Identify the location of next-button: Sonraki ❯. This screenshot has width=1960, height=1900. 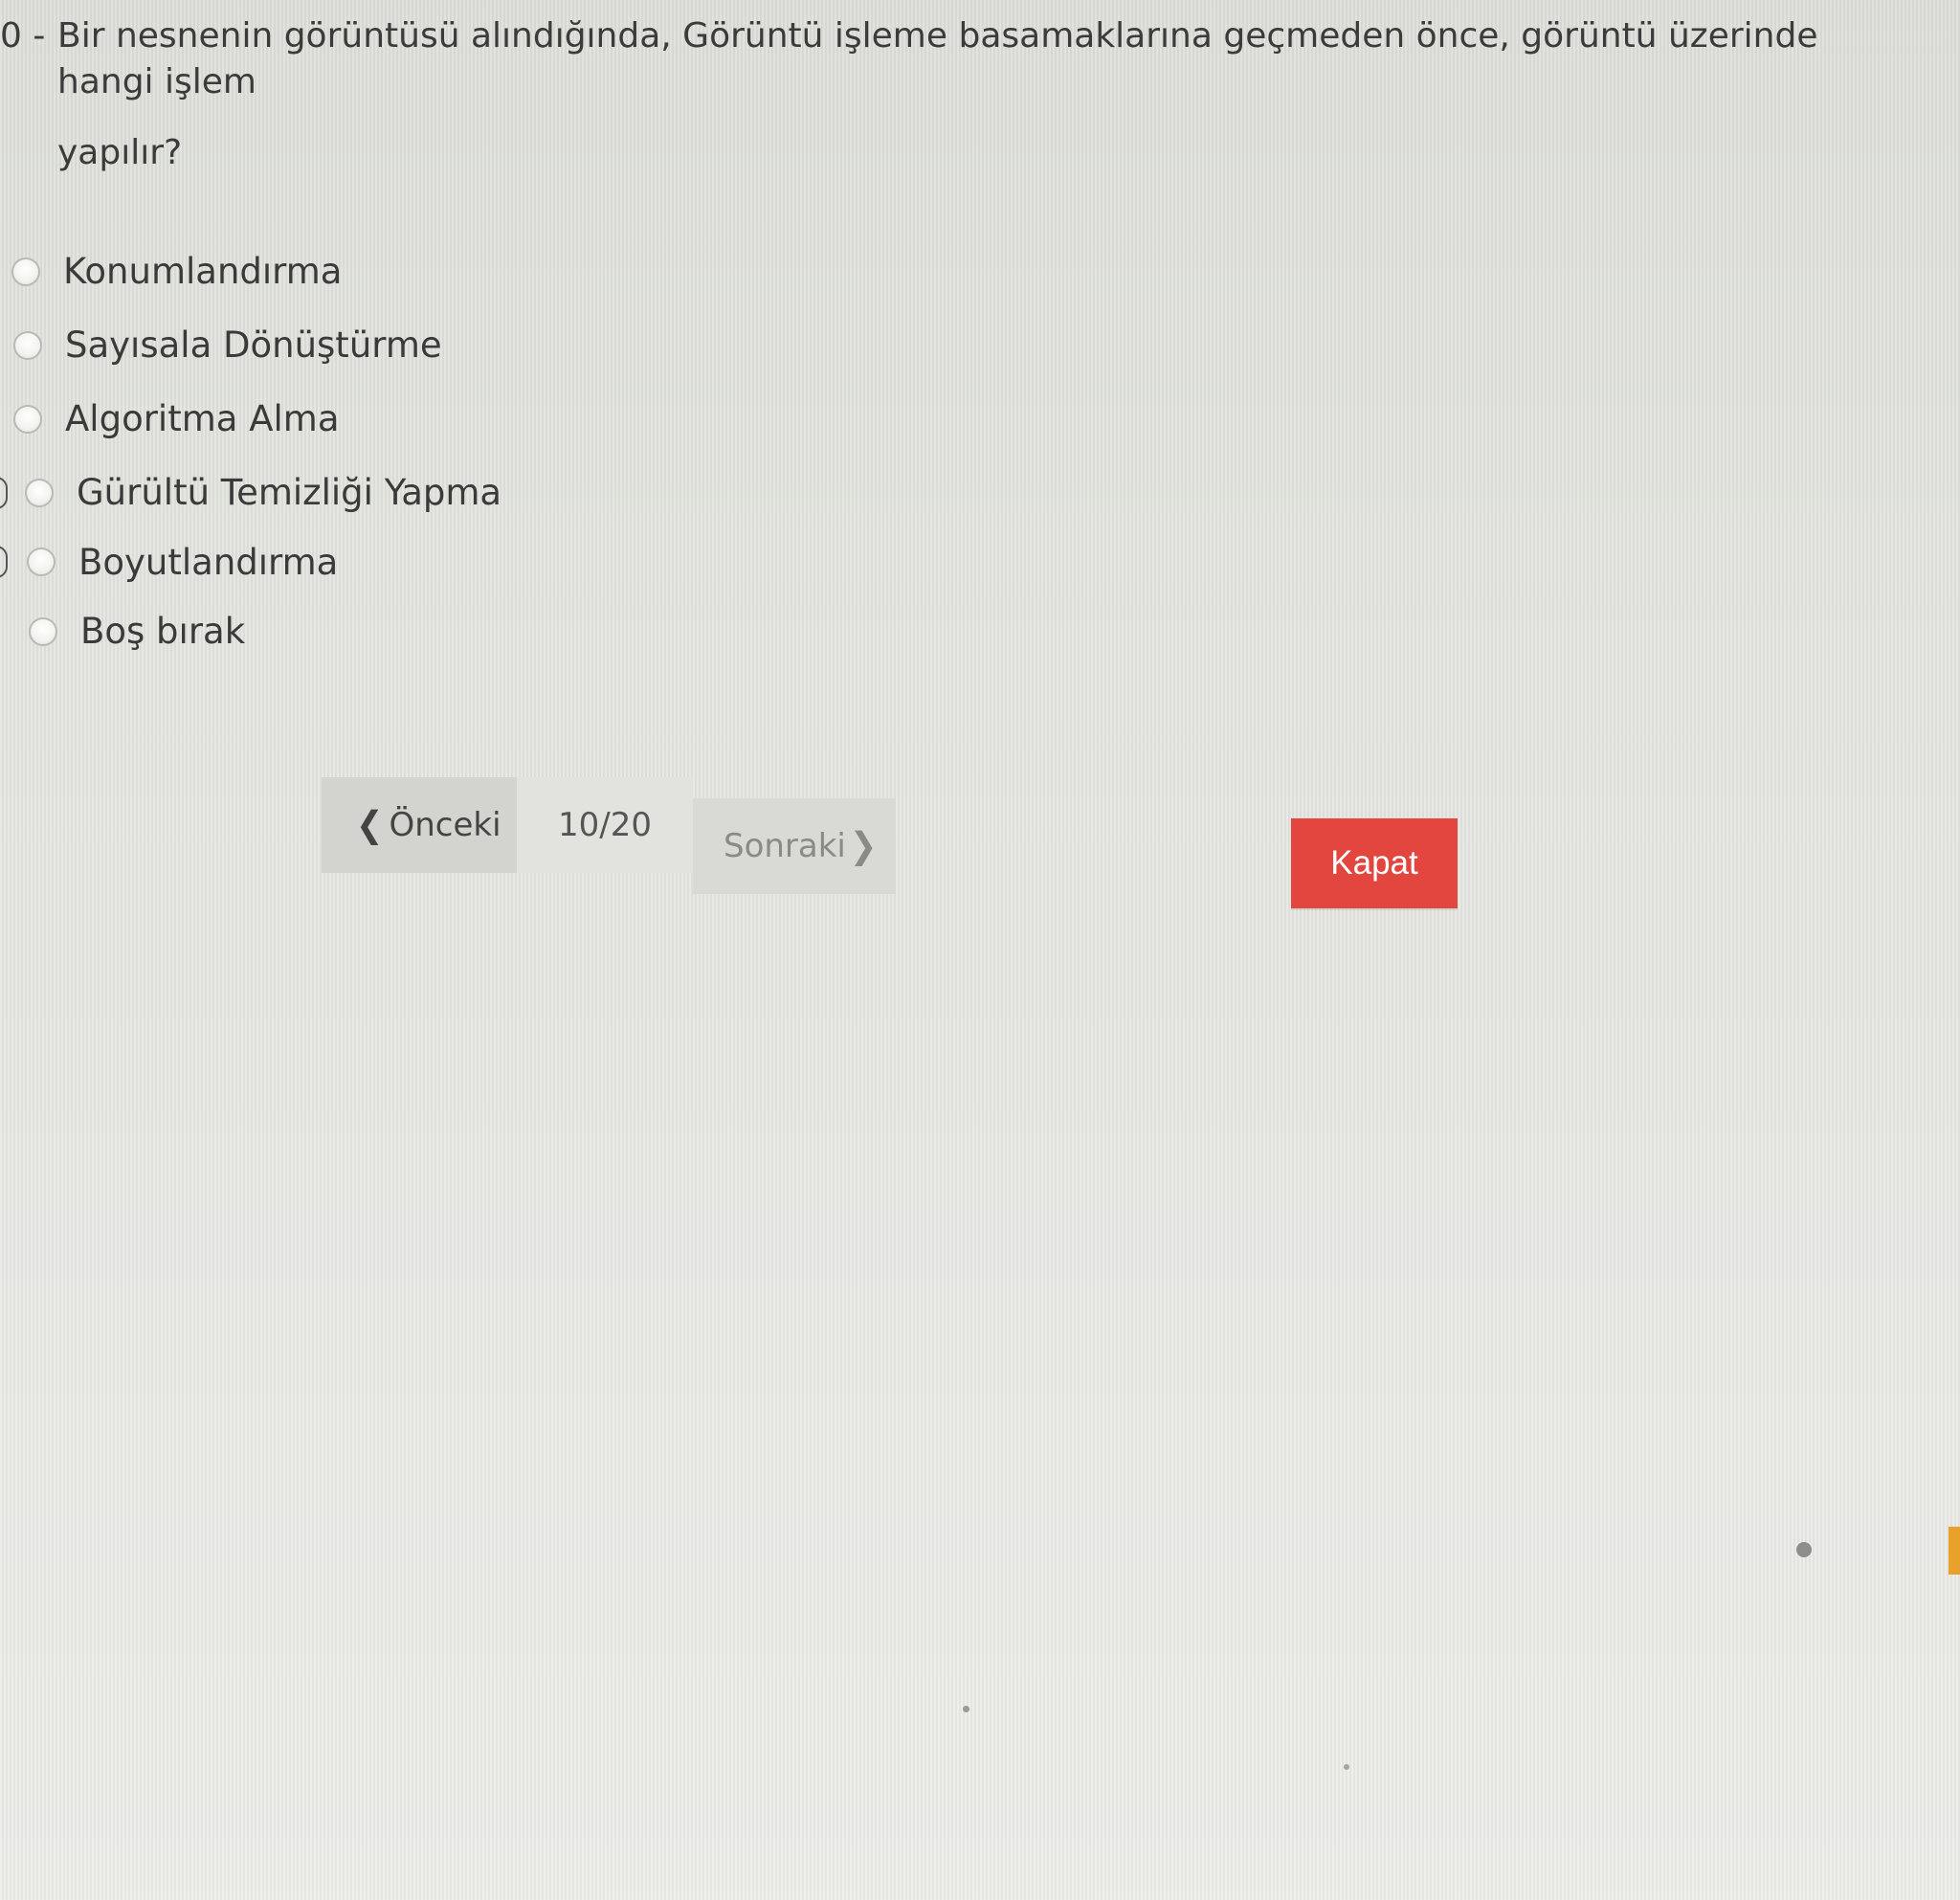
(795, 846).